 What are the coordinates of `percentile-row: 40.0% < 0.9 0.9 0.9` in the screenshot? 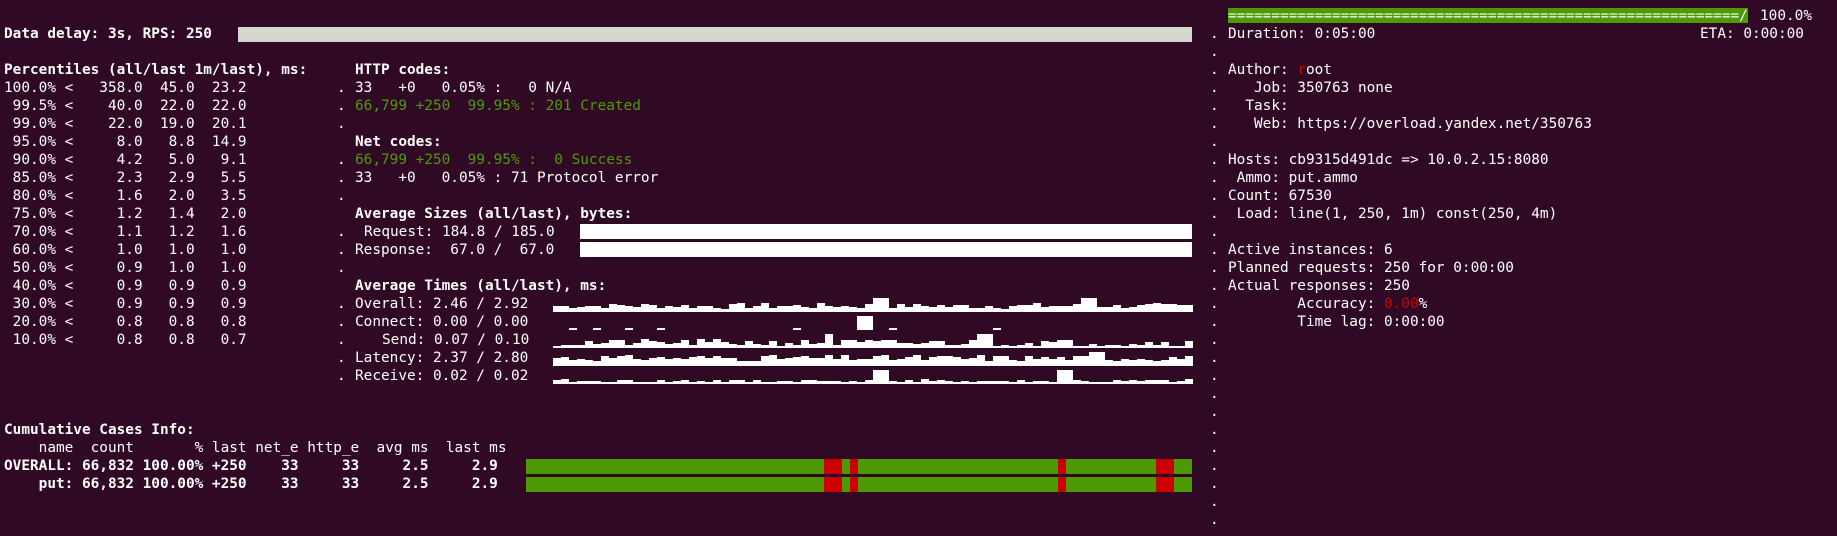 It's located at (125, 286).